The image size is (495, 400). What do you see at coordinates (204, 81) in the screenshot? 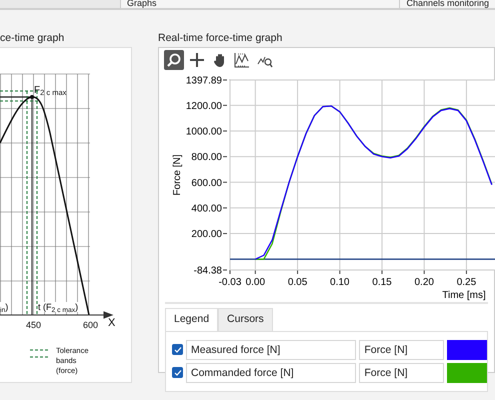
I see `axis-tick-label: 1397.89` at bounding box center [204, 81].